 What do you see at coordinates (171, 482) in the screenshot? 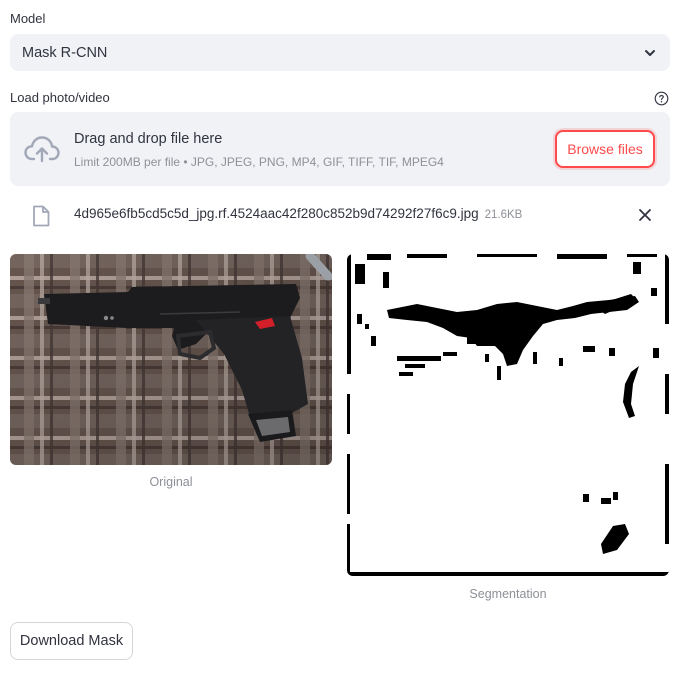
I see `original-caption: Original` at bounding box center [171, 482].